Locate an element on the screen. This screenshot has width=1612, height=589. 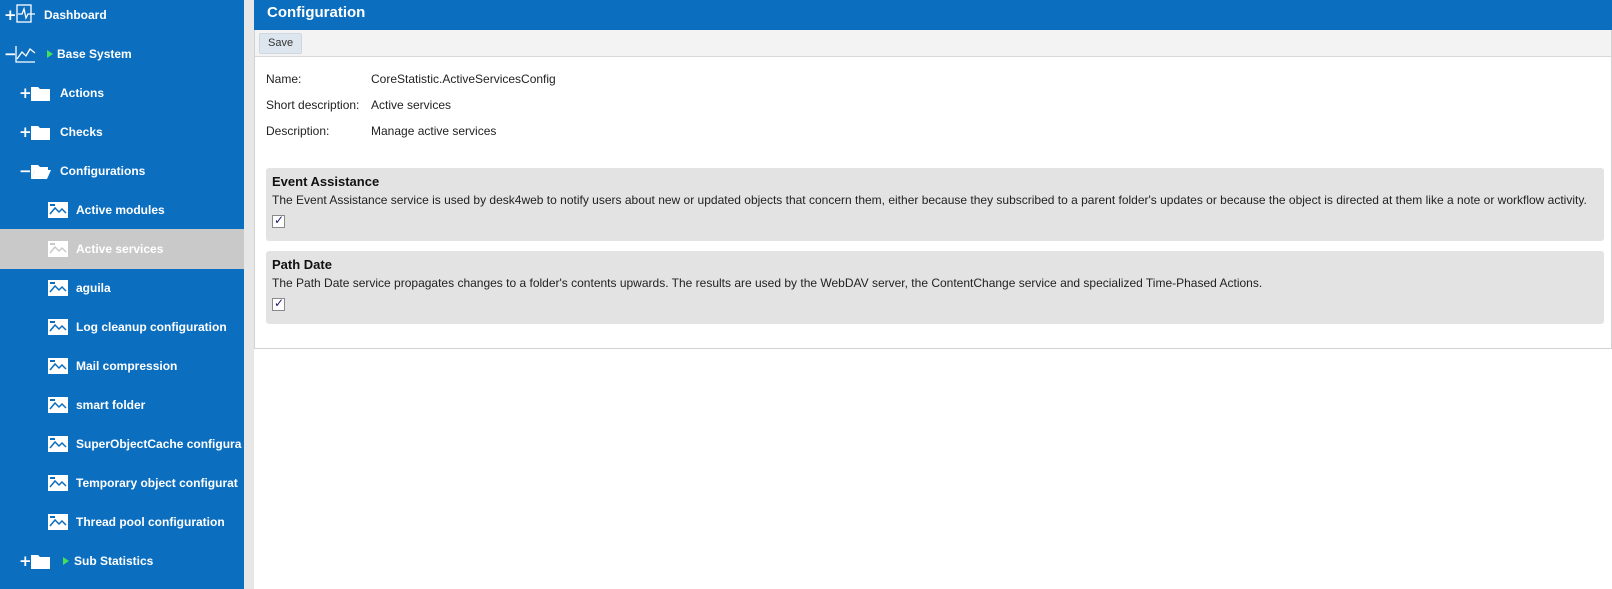
sidebar-item-smart-folder: smart folder is located at coordinates (122, 405).